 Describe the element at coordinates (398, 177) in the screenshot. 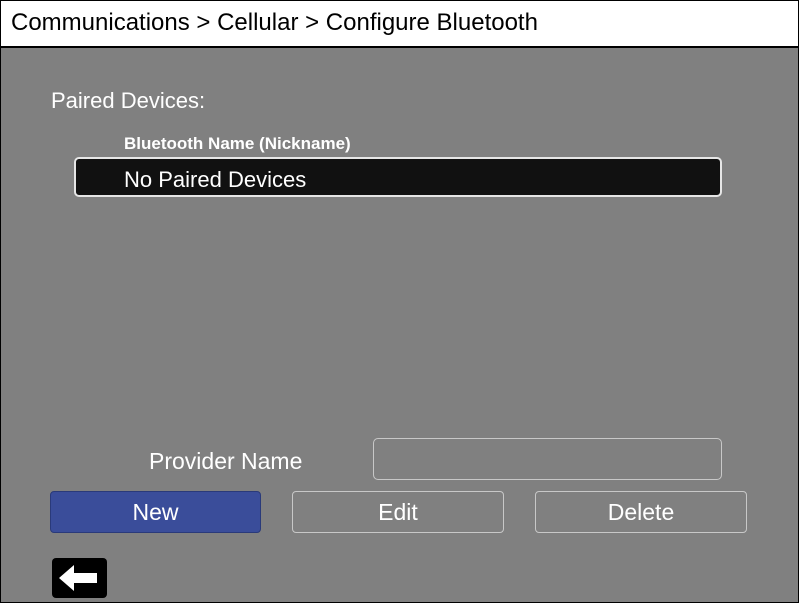

I see `paired-device-list-item: No Paired Devices` at that location.